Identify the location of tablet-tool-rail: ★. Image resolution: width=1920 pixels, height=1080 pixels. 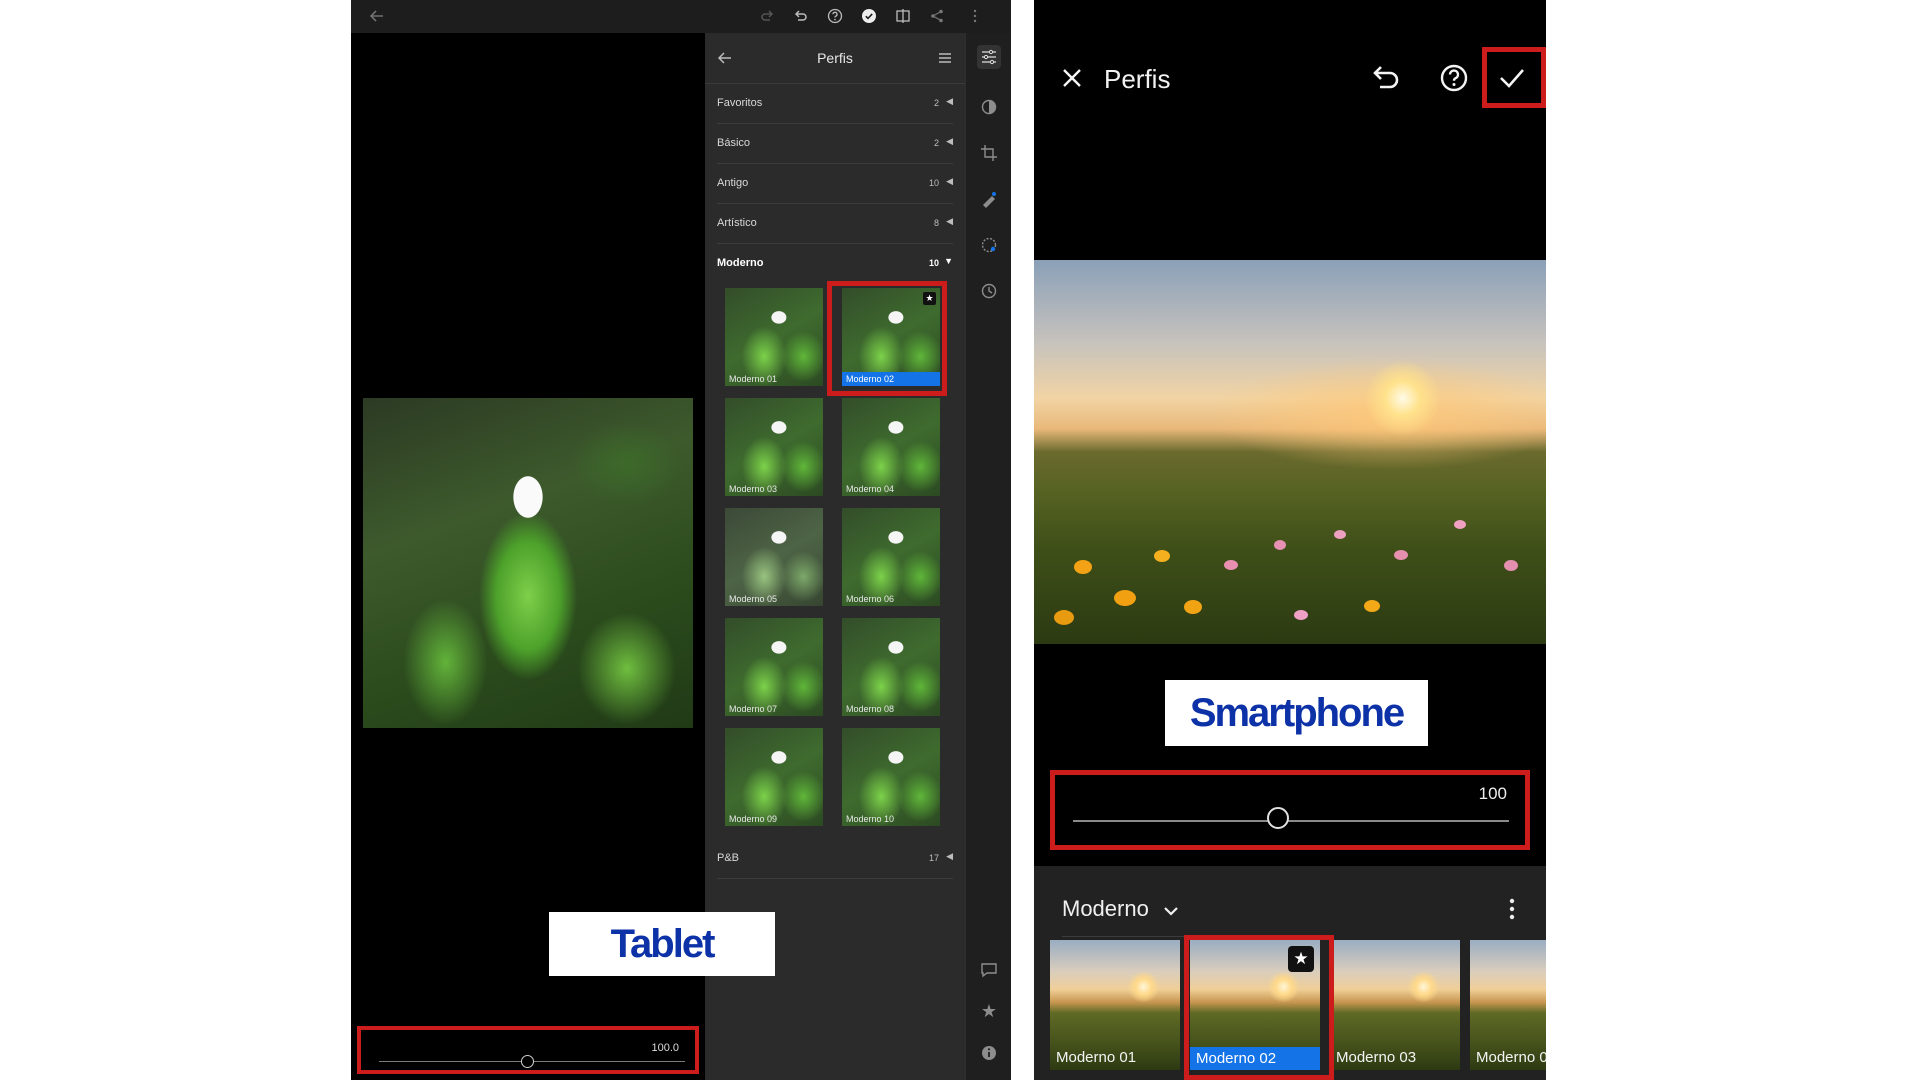
(988, 556).